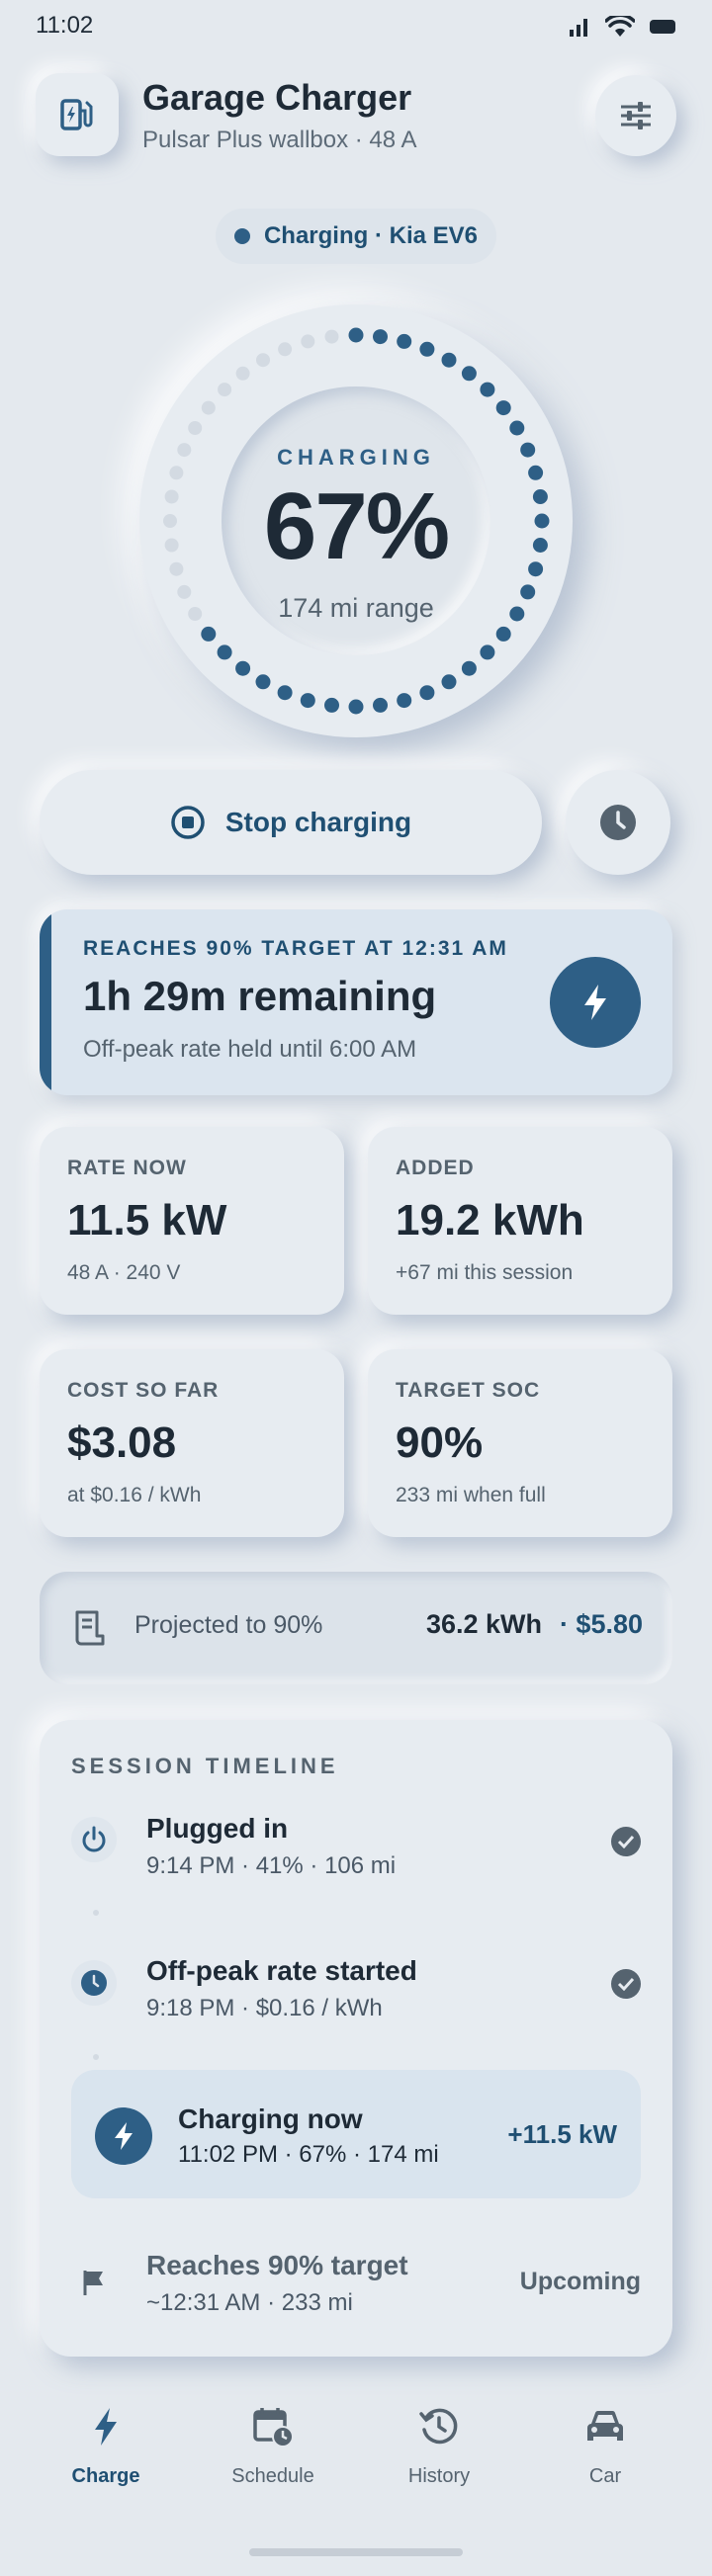 The height and width of the screenshot is (2576, 712). I want to click on nav-item-history: History, so click(439, 2445).